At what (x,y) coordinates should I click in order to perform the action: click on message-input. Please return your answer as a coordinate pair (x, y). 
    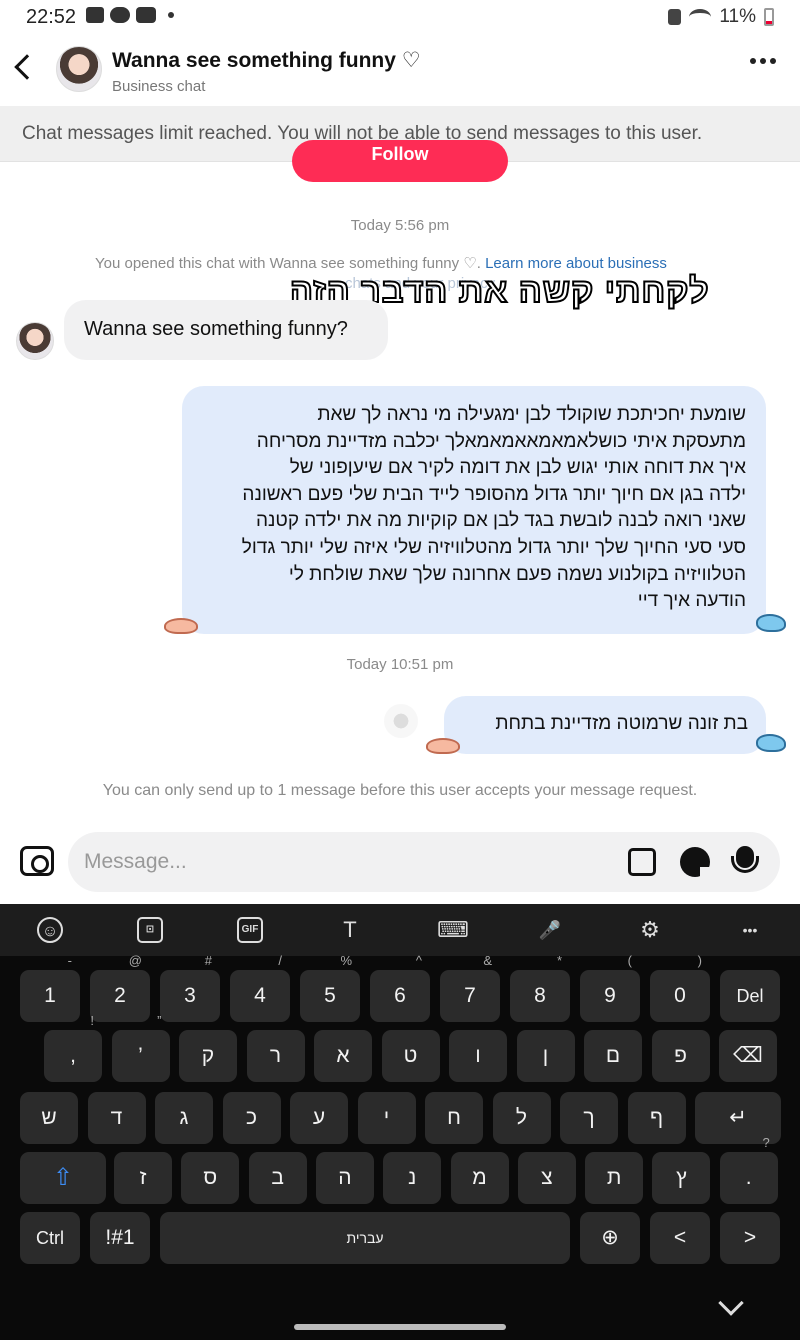
    Looking at the image, I should click on (344, 862).